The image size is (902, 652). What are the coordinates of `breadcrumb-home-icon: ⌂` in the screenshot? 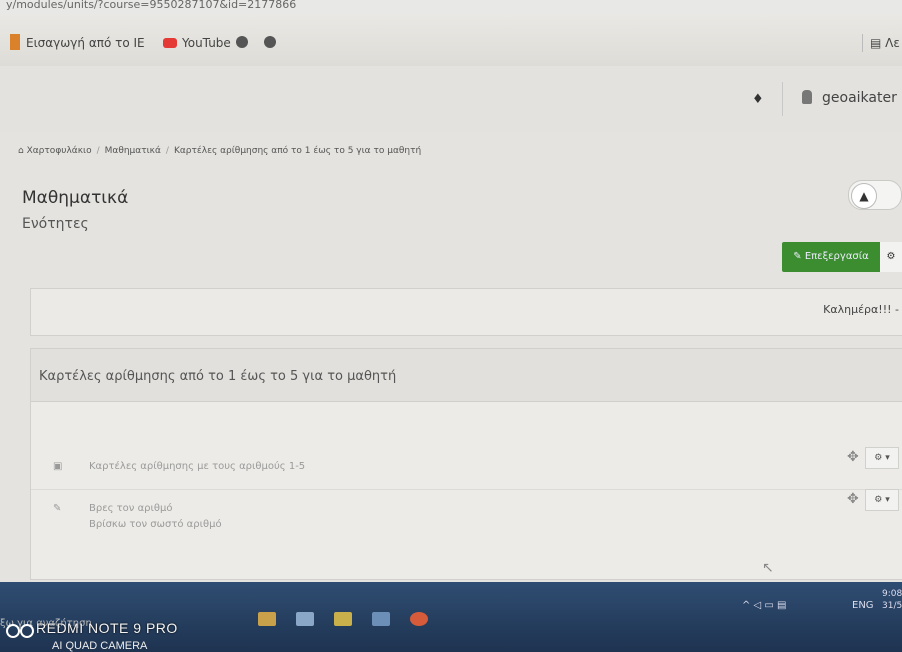 It's located at (22, 151).